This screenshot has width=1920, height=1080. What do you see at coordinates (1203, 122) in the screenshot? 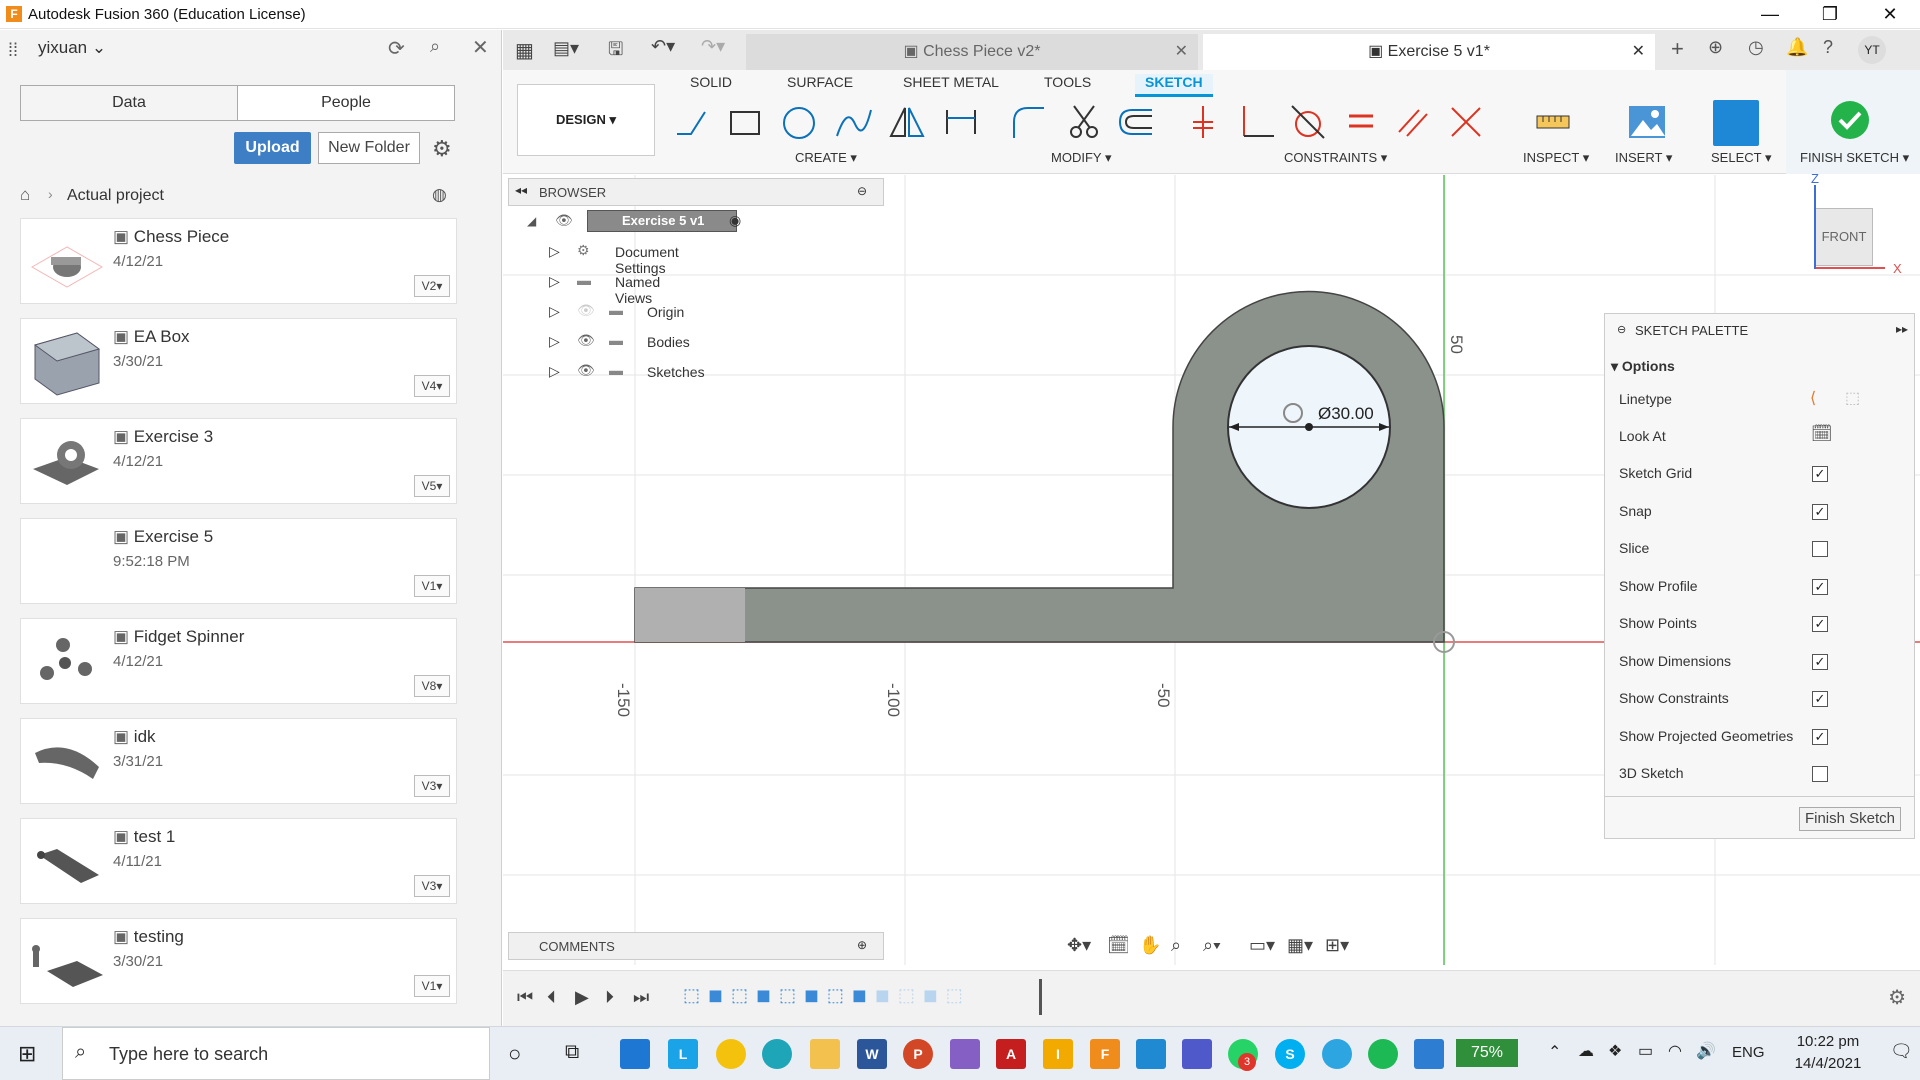
I see `fix-constraint-icon` at bounding box center [1203, 122].